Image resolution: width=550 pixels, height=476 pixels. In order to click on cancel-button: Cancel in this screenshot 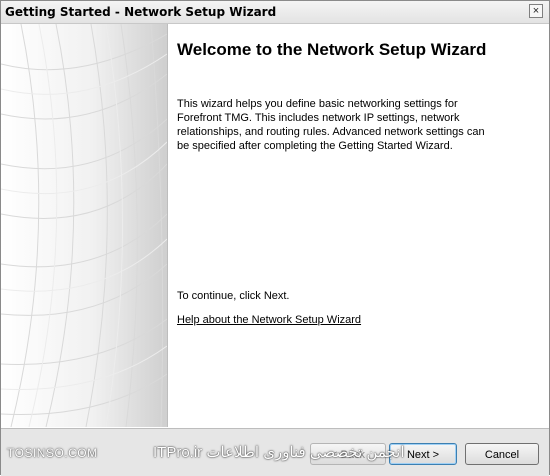, I will do `click(502, 454)`.